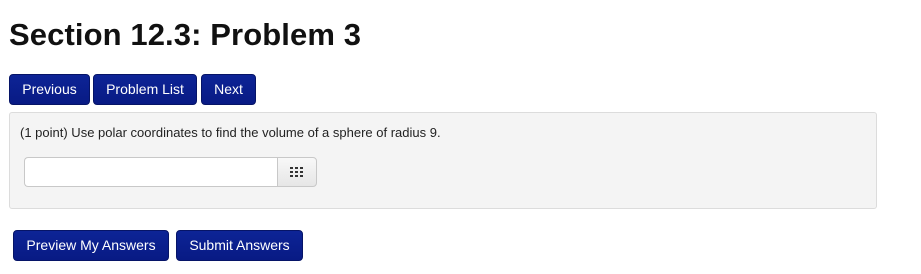 The height and width of the screenshot is (274, 921). Describe the element at coordinates (49, 89) in the screenshot. I see `previous-button: Previous` at that location.